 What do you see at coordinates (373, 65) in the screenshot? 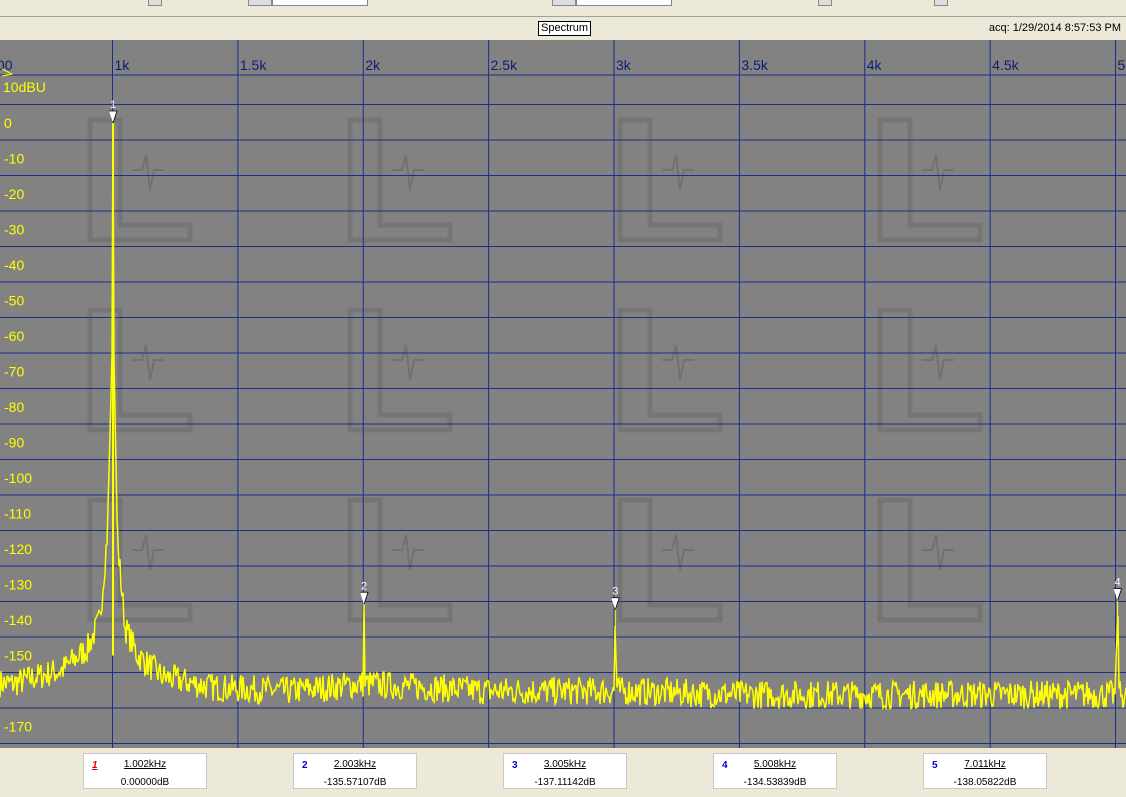
I see `x-tick-label: 2k` at bounding box center [373, 65].